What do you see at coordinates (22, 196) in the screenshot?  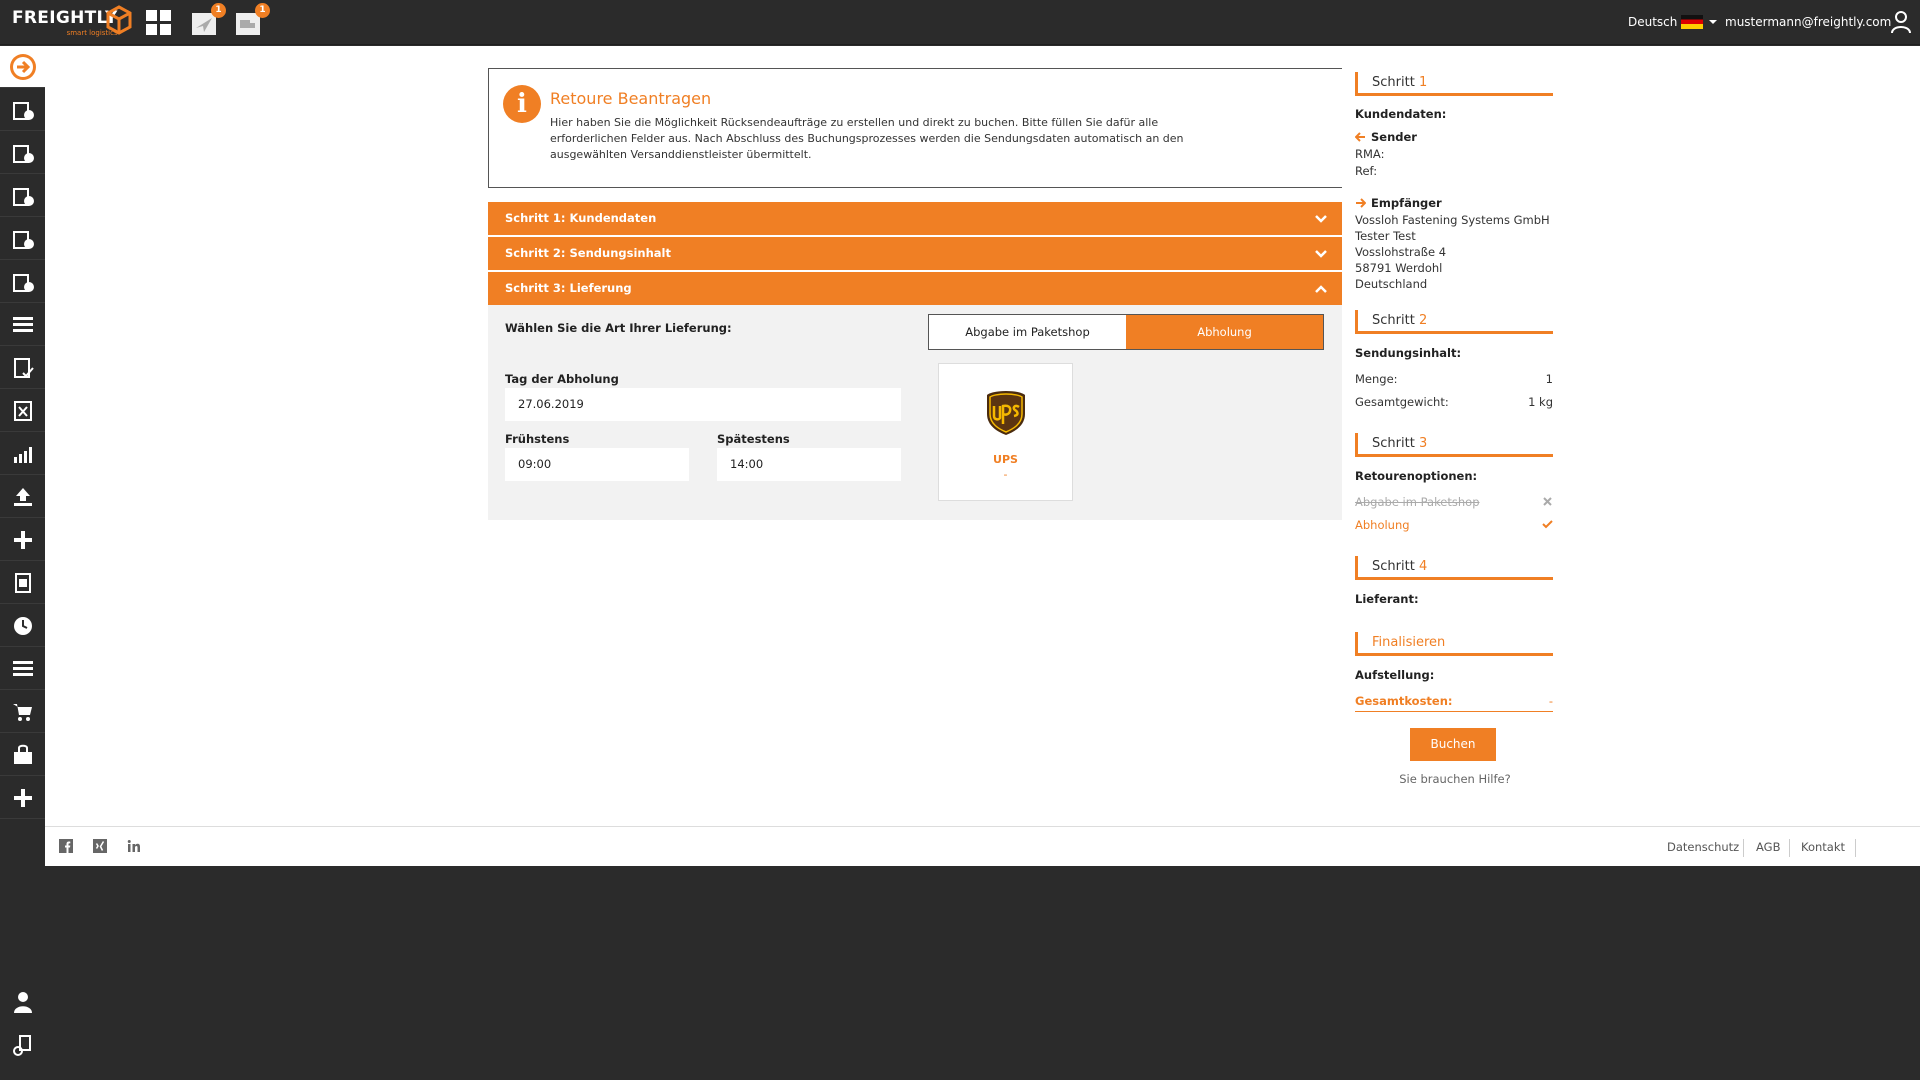 I see `sidebar-item-edit` at bounding box center [22, 196].